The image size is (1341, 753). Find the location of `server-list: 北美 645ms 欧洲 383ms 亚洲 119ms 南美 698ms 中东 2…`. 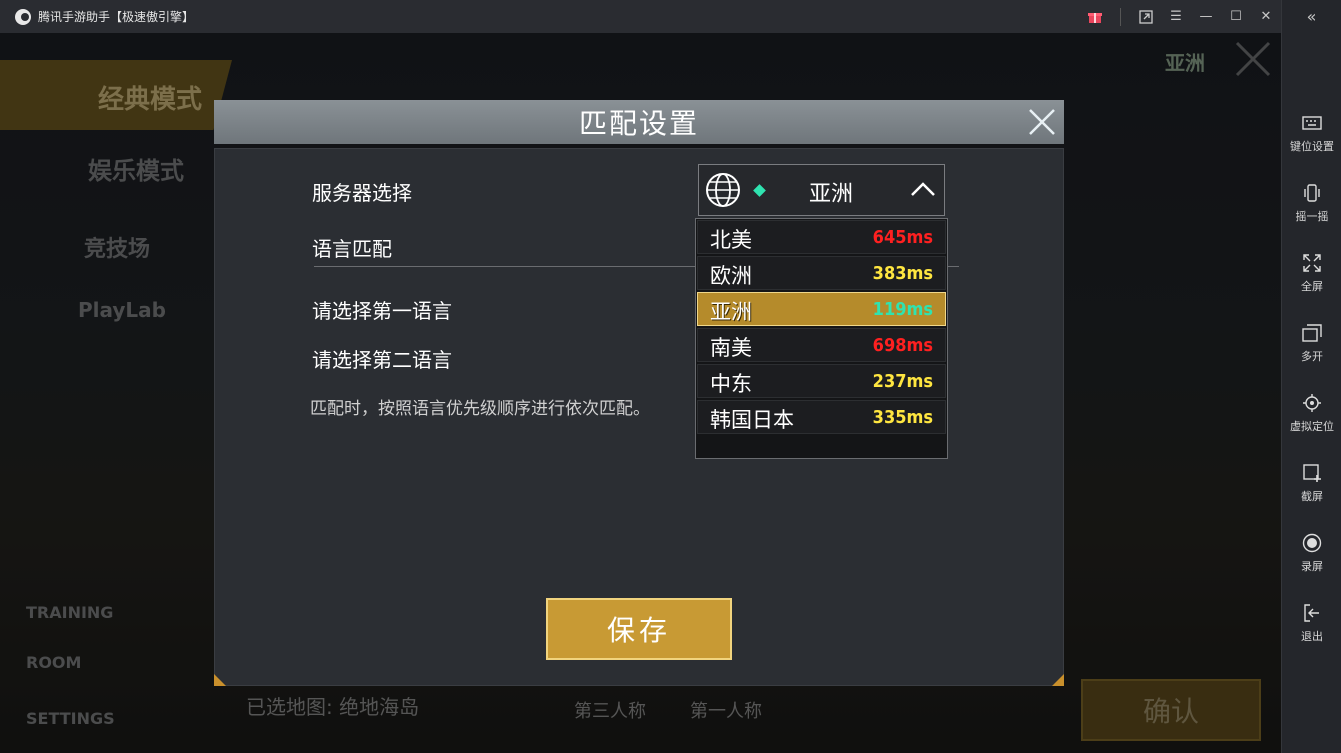

server-list: 北美 645ms 欧洲 383ms 亚洲 119ms 南美 698ms 中东 2… is located at coordinates (821, 338).